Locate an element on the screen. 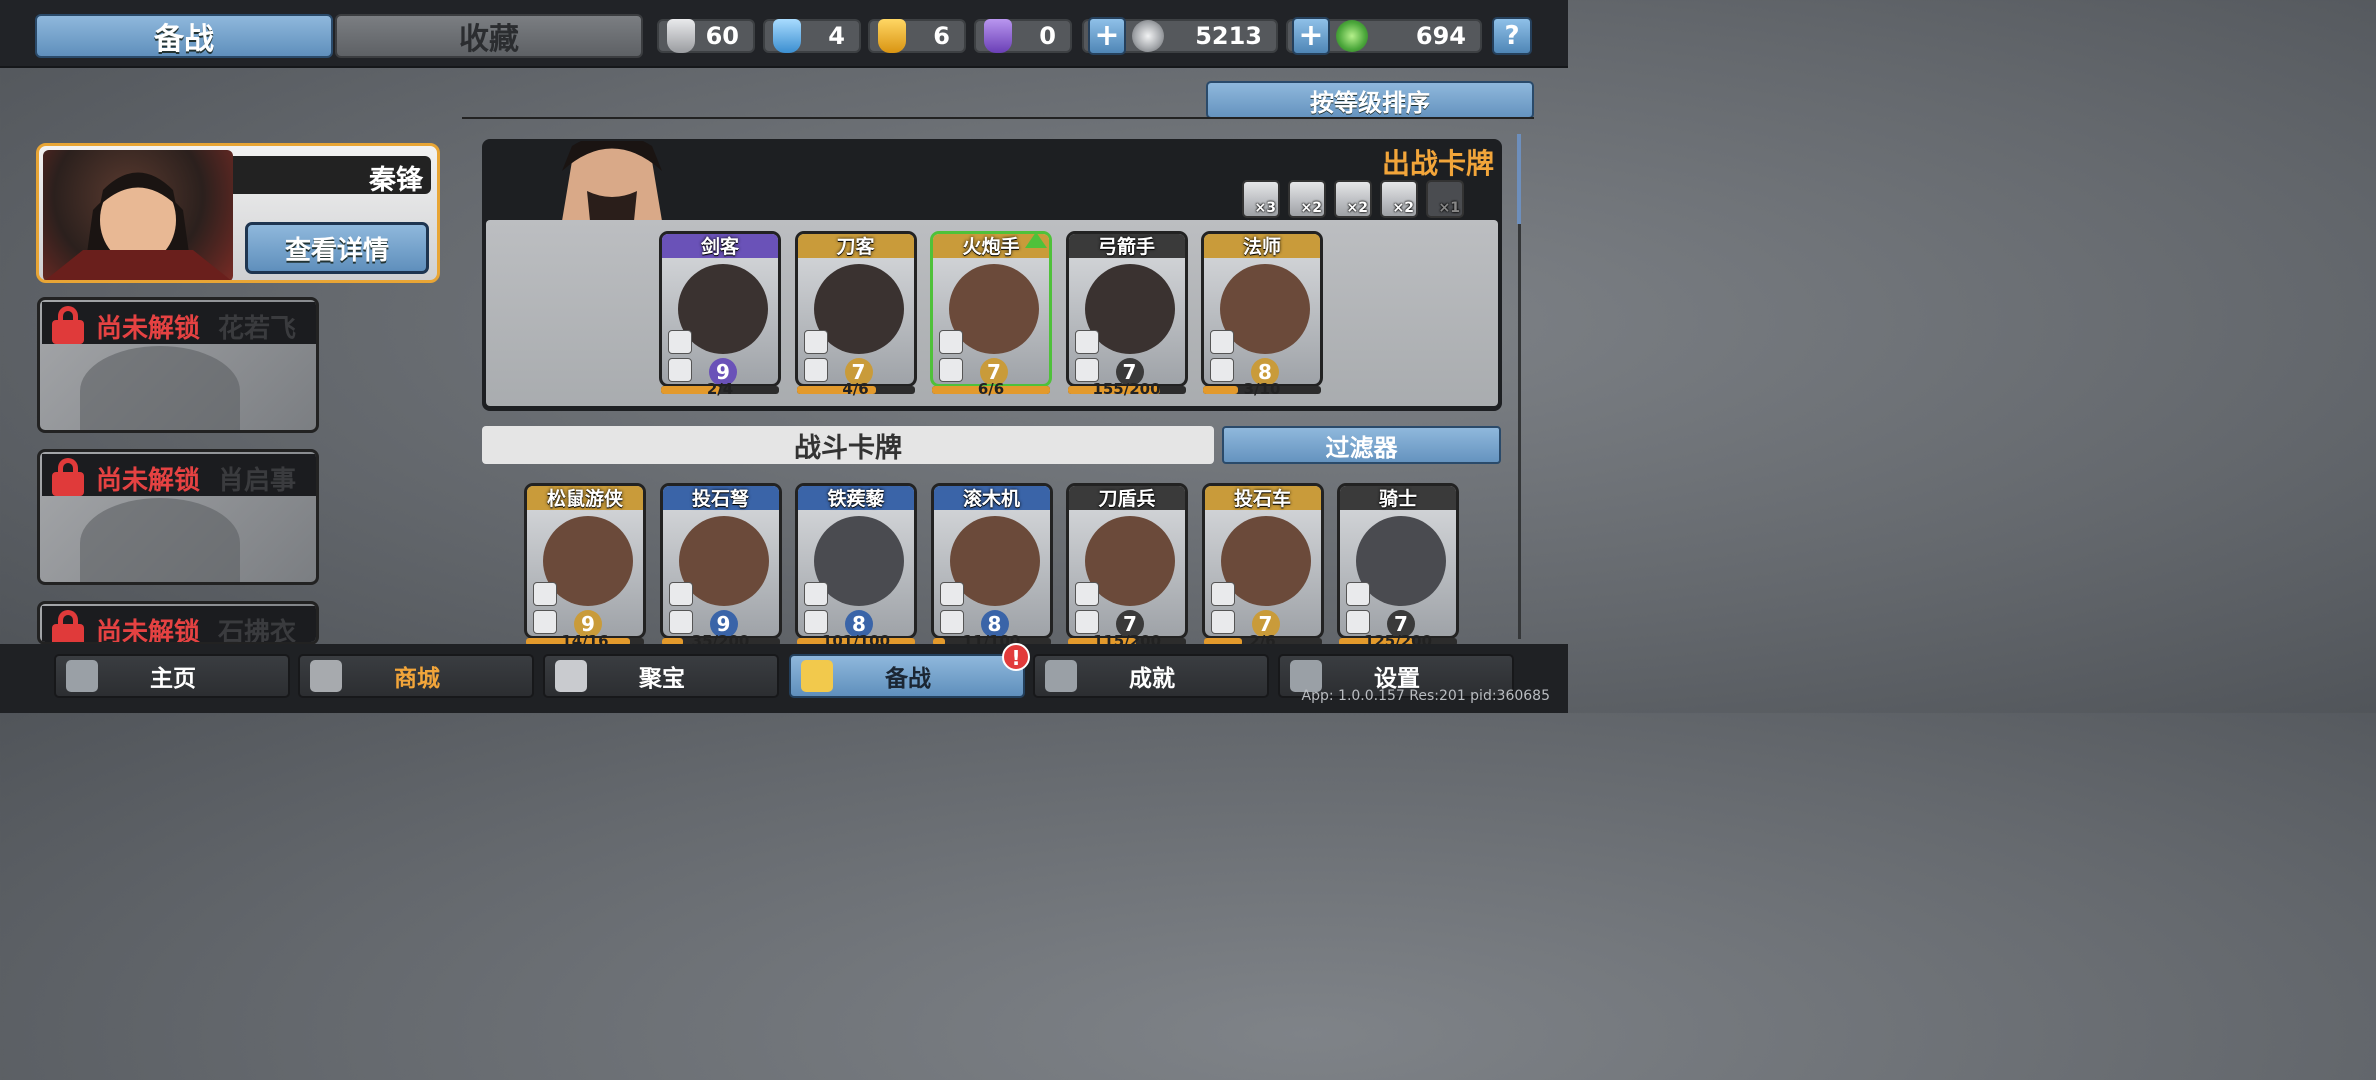 This screenshot has width=2376, height=1080. nav-shop-coins: 商城 is located at coordinates (416, 676).